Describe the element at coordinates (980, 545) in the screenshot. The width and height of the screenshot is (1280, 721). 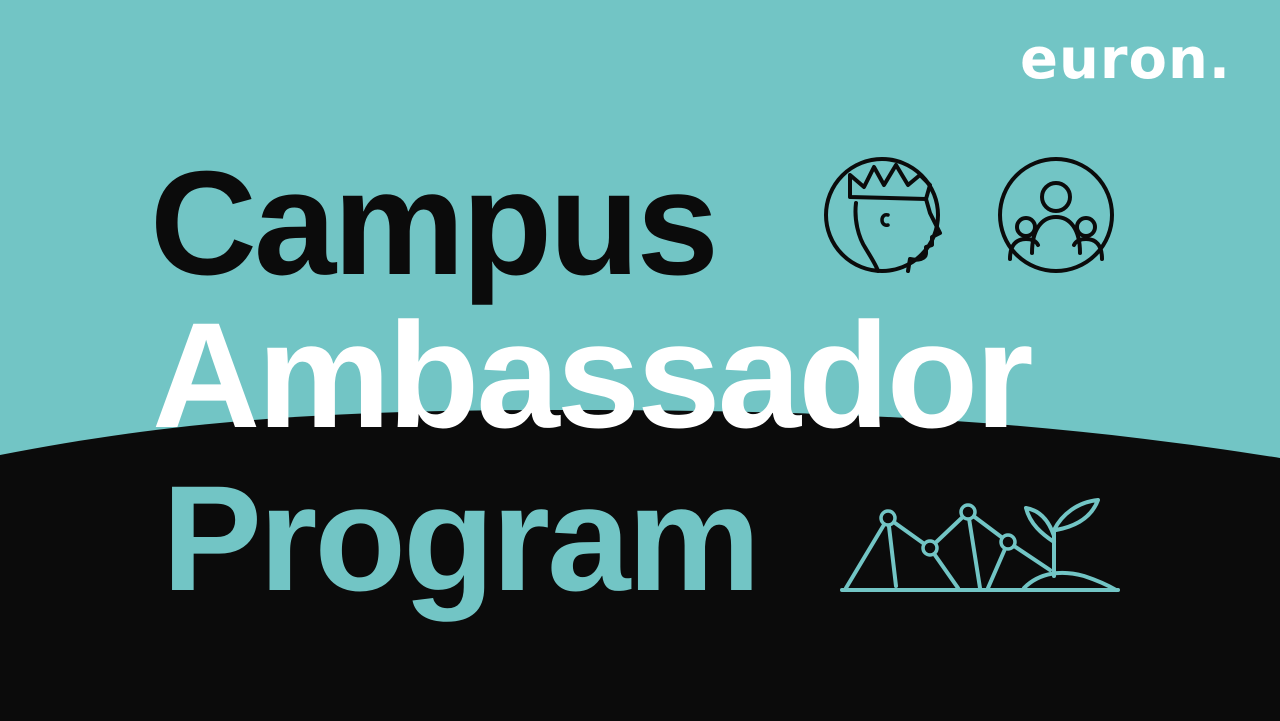
I see `growth-network-icon` at that location.